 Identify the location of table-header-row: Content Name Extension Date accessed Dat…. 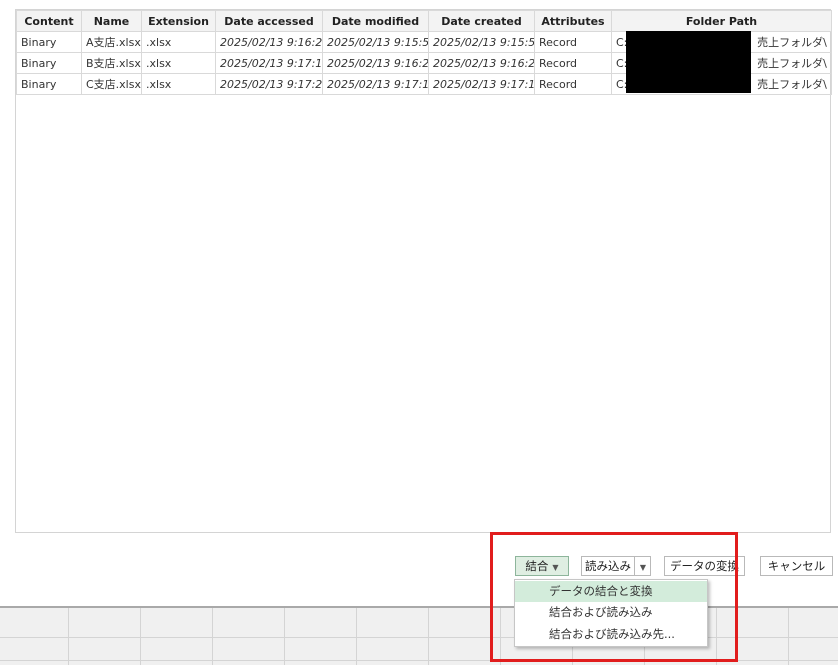
(424, 21).